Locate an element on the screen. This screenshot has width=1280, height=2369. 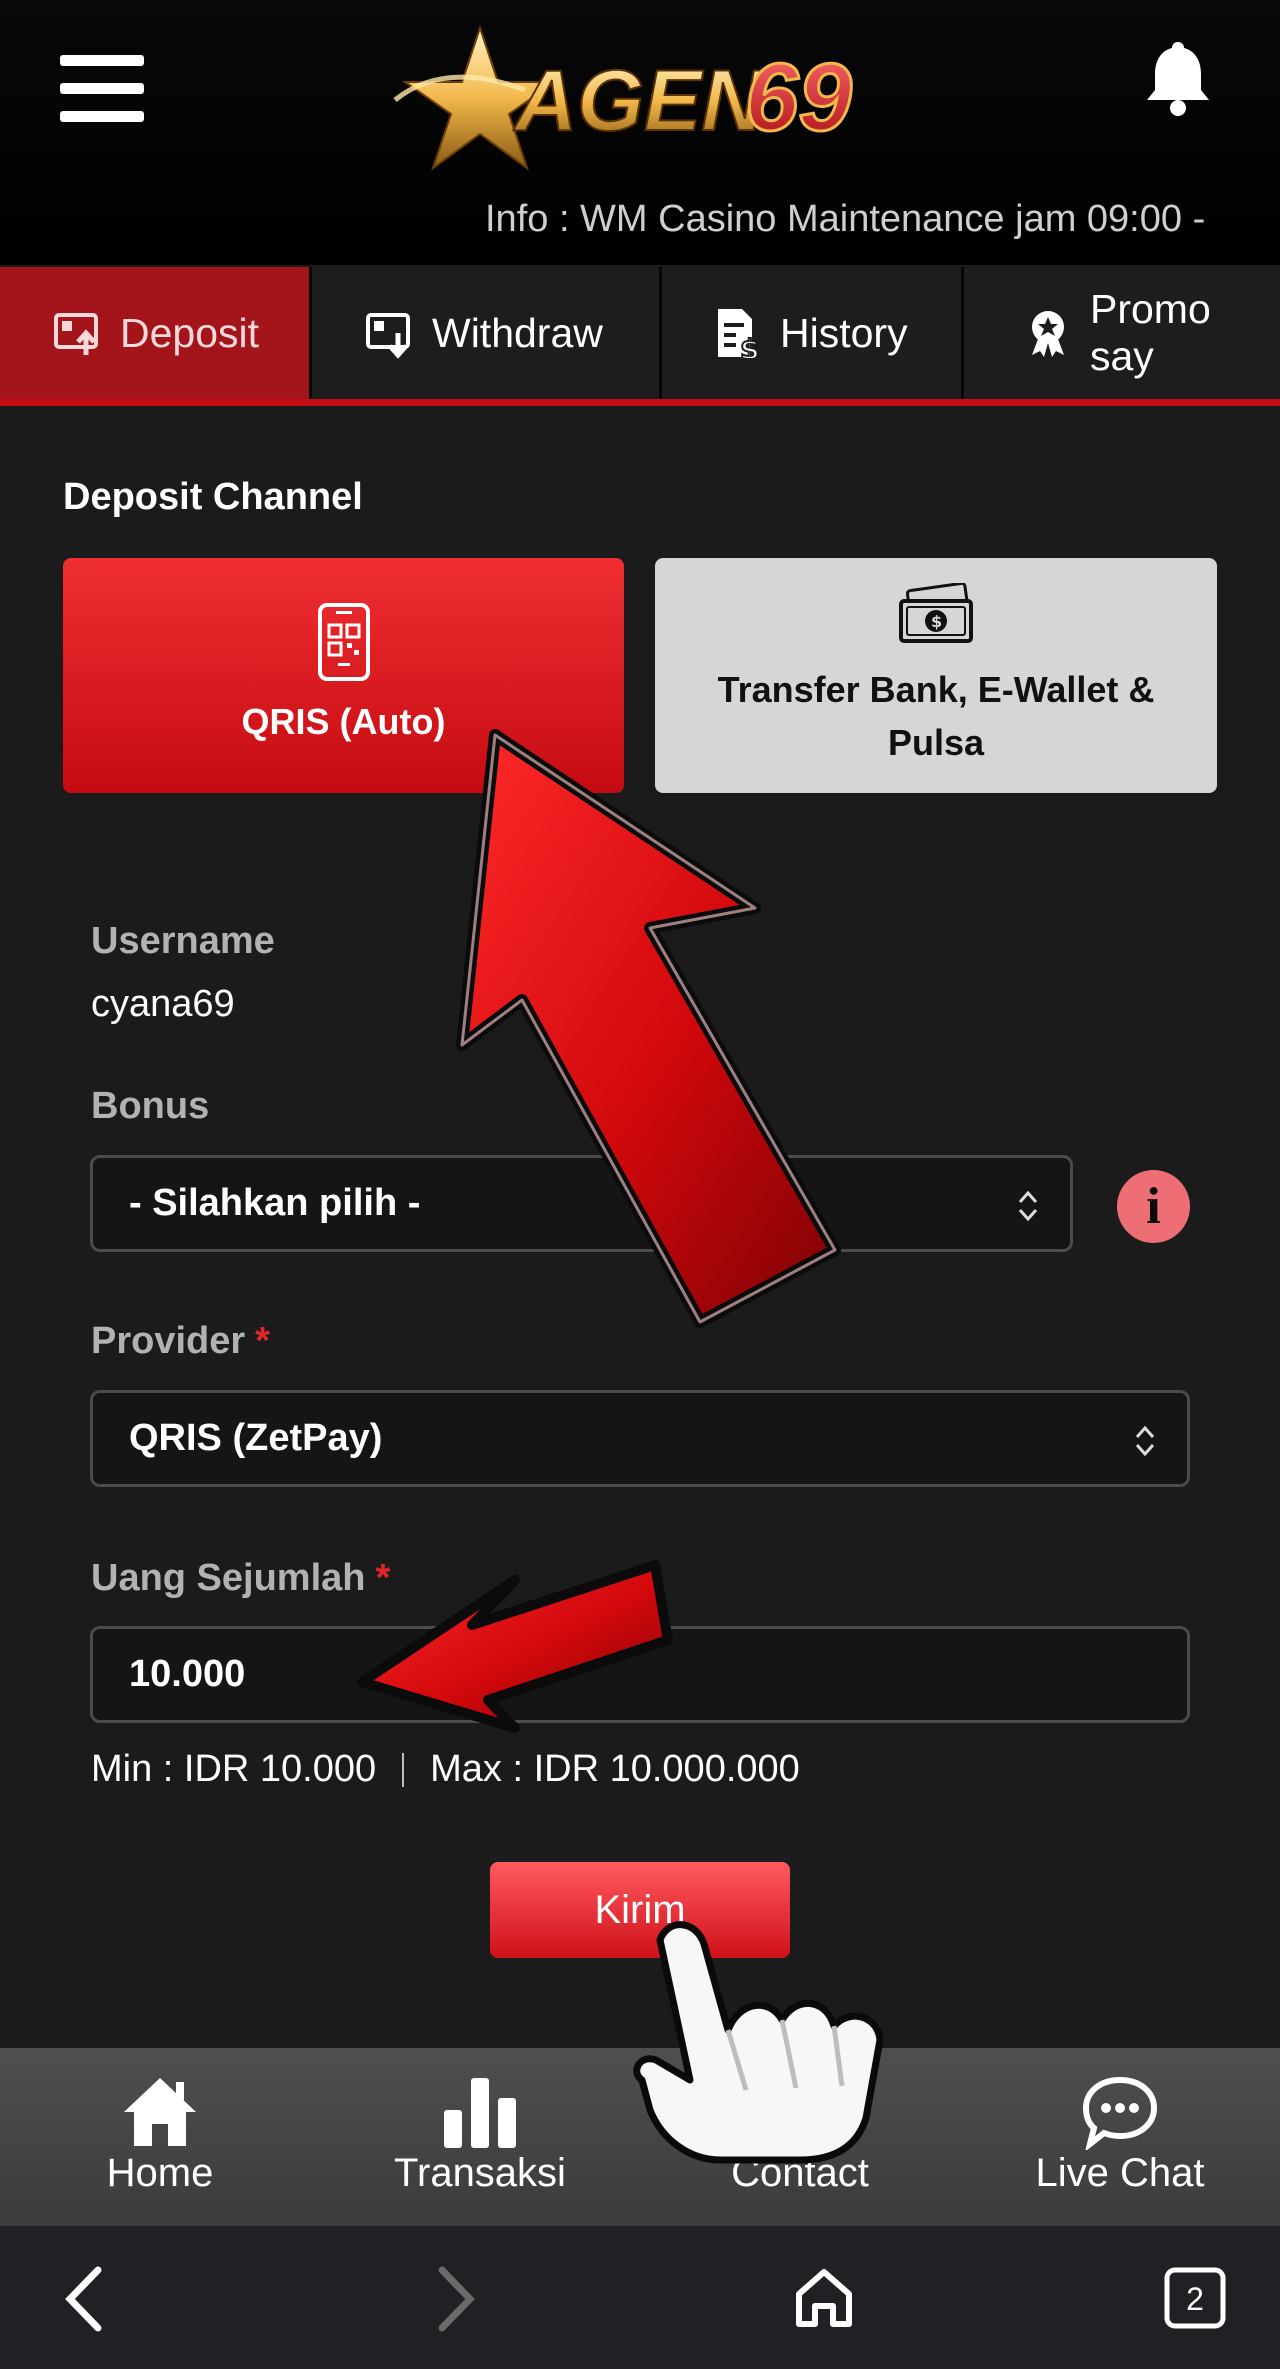
bonus-select-value: - Silahkan pilih - is located at coordinates (275, 1203).